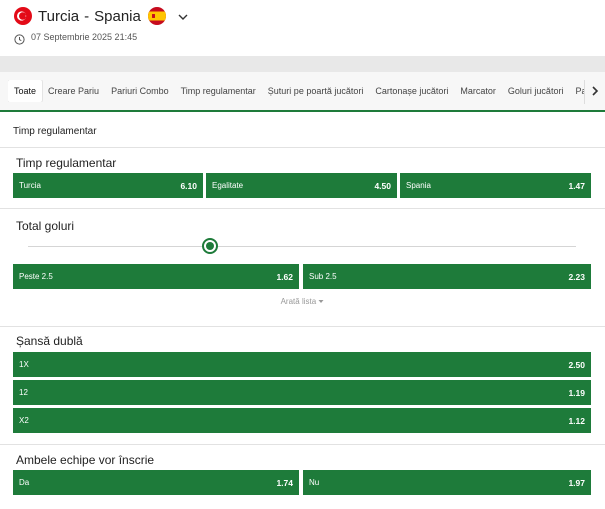 The height and width of the screenshot is (509, 605). I want to click on tab-all: Toate, so click(25, 91).